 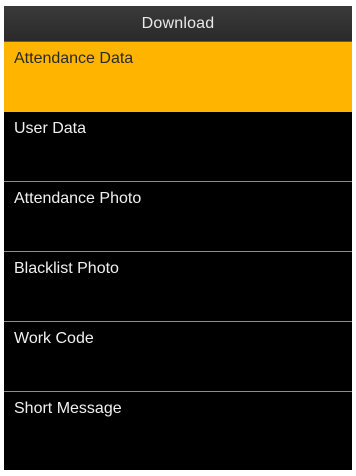 I want to click on menu-item-blacklist-photo: Blacklist Photo, so click(x=178, y=287).